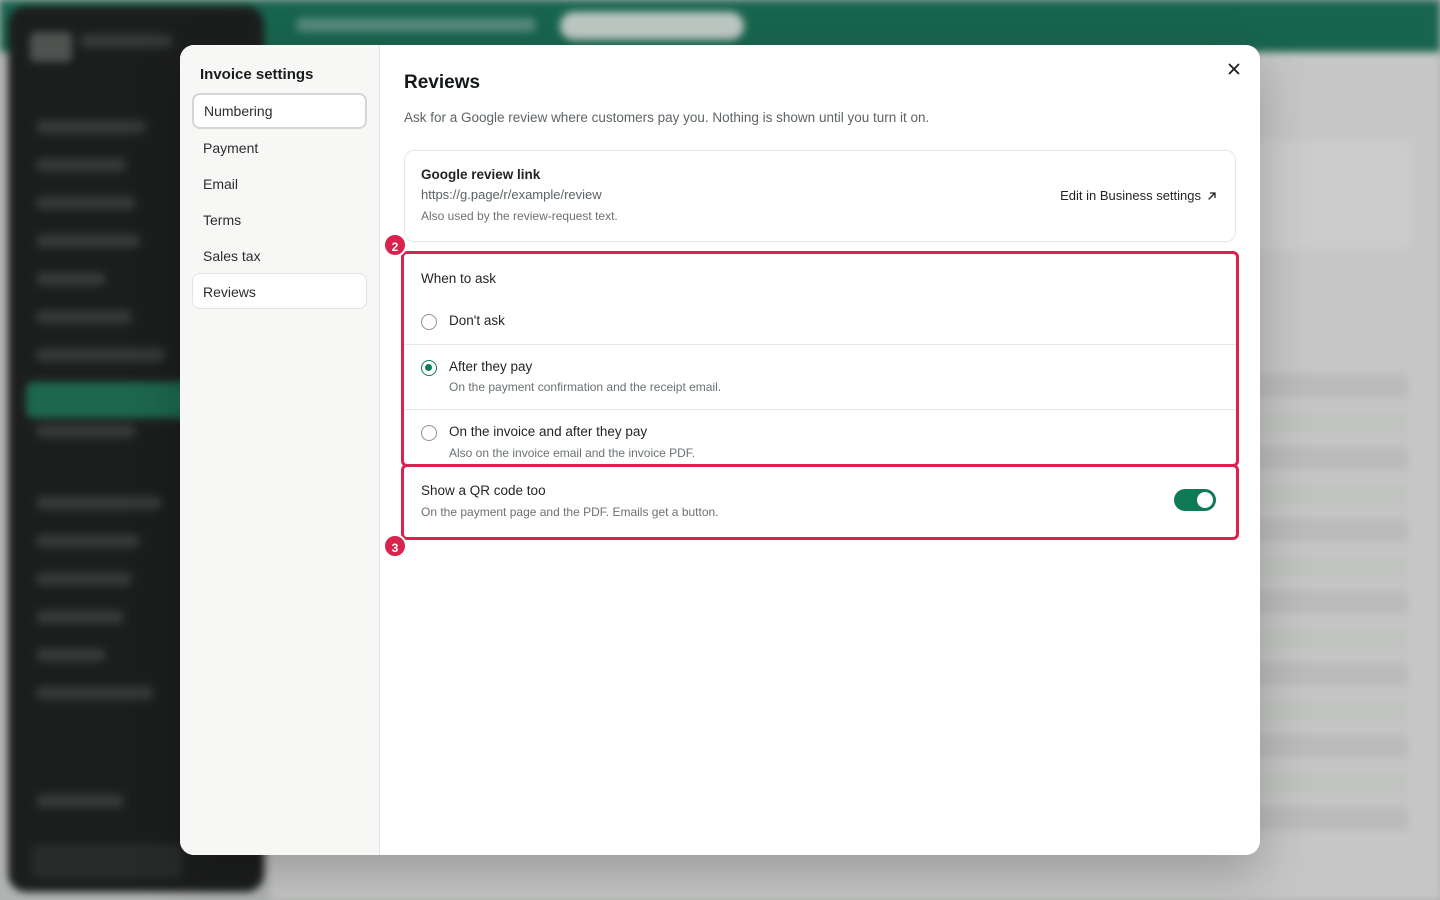 This screenshot has width=1440, height=900. I want to click on edit-link-label: Edit in Business settings, so click(1130, 195).